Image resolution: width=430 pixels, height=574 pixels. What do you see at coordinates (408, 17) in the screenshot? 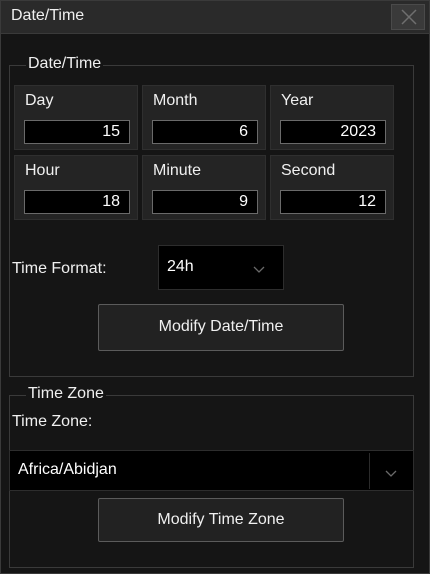
I see `close-button` at bounding box center [408, 17].